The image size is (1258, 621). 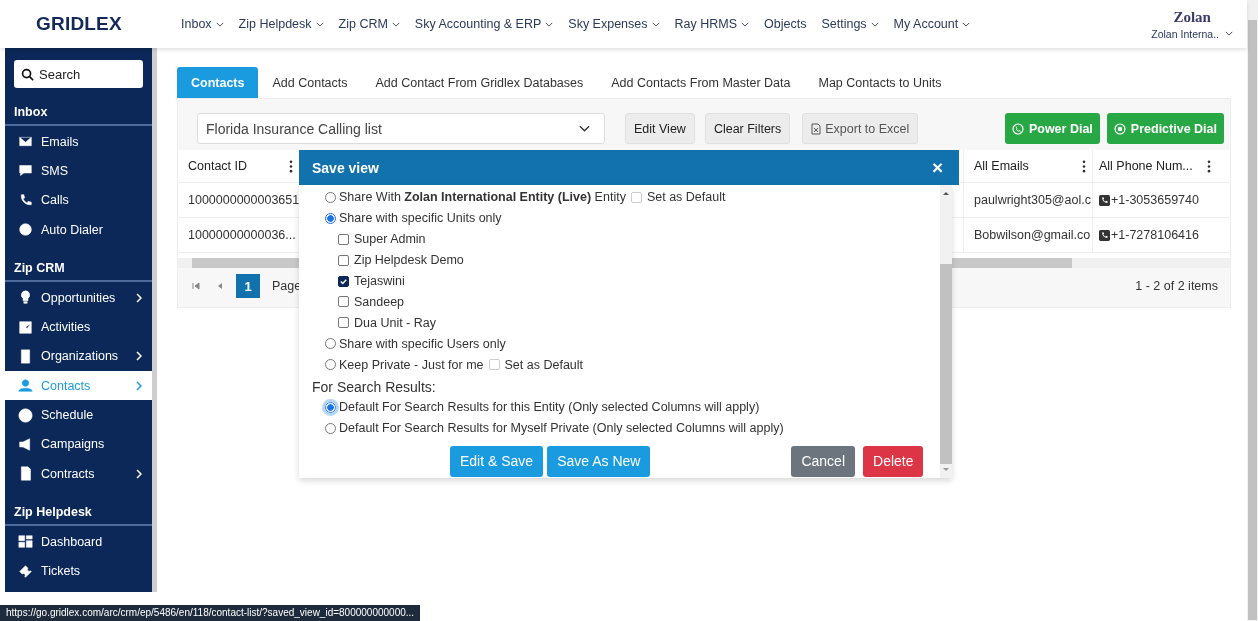 What do you see at coordinates (401, 128) in the screenshot?
I see `view-dropdown: Florida Insurance Calling list` at bounding box center [401, 128].